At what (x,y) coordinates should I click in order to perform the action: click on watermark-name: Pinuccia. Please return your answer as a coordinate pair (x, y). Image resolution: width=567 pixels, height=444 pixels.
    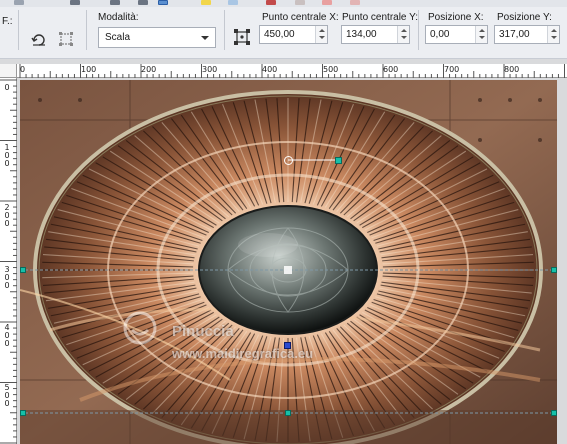
    Looking at the image, I should click on (203, 331).